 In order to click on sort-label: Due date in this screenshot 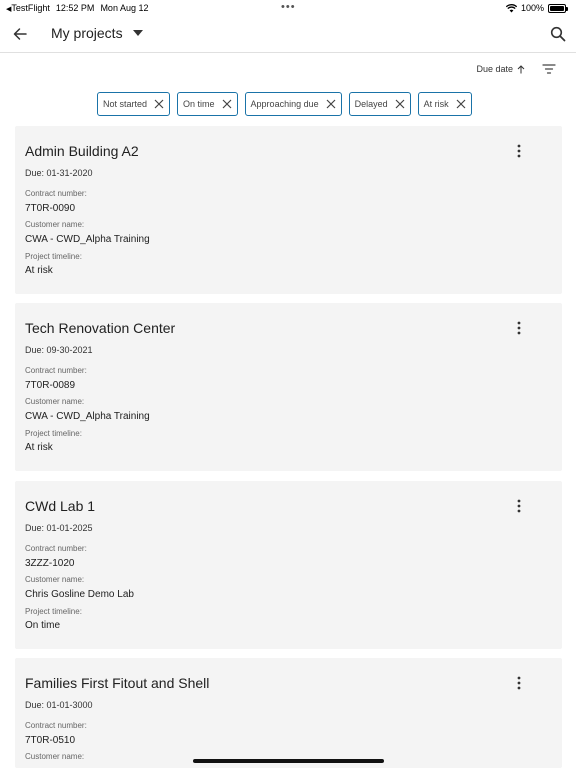, I will do `click(494, 69)`.